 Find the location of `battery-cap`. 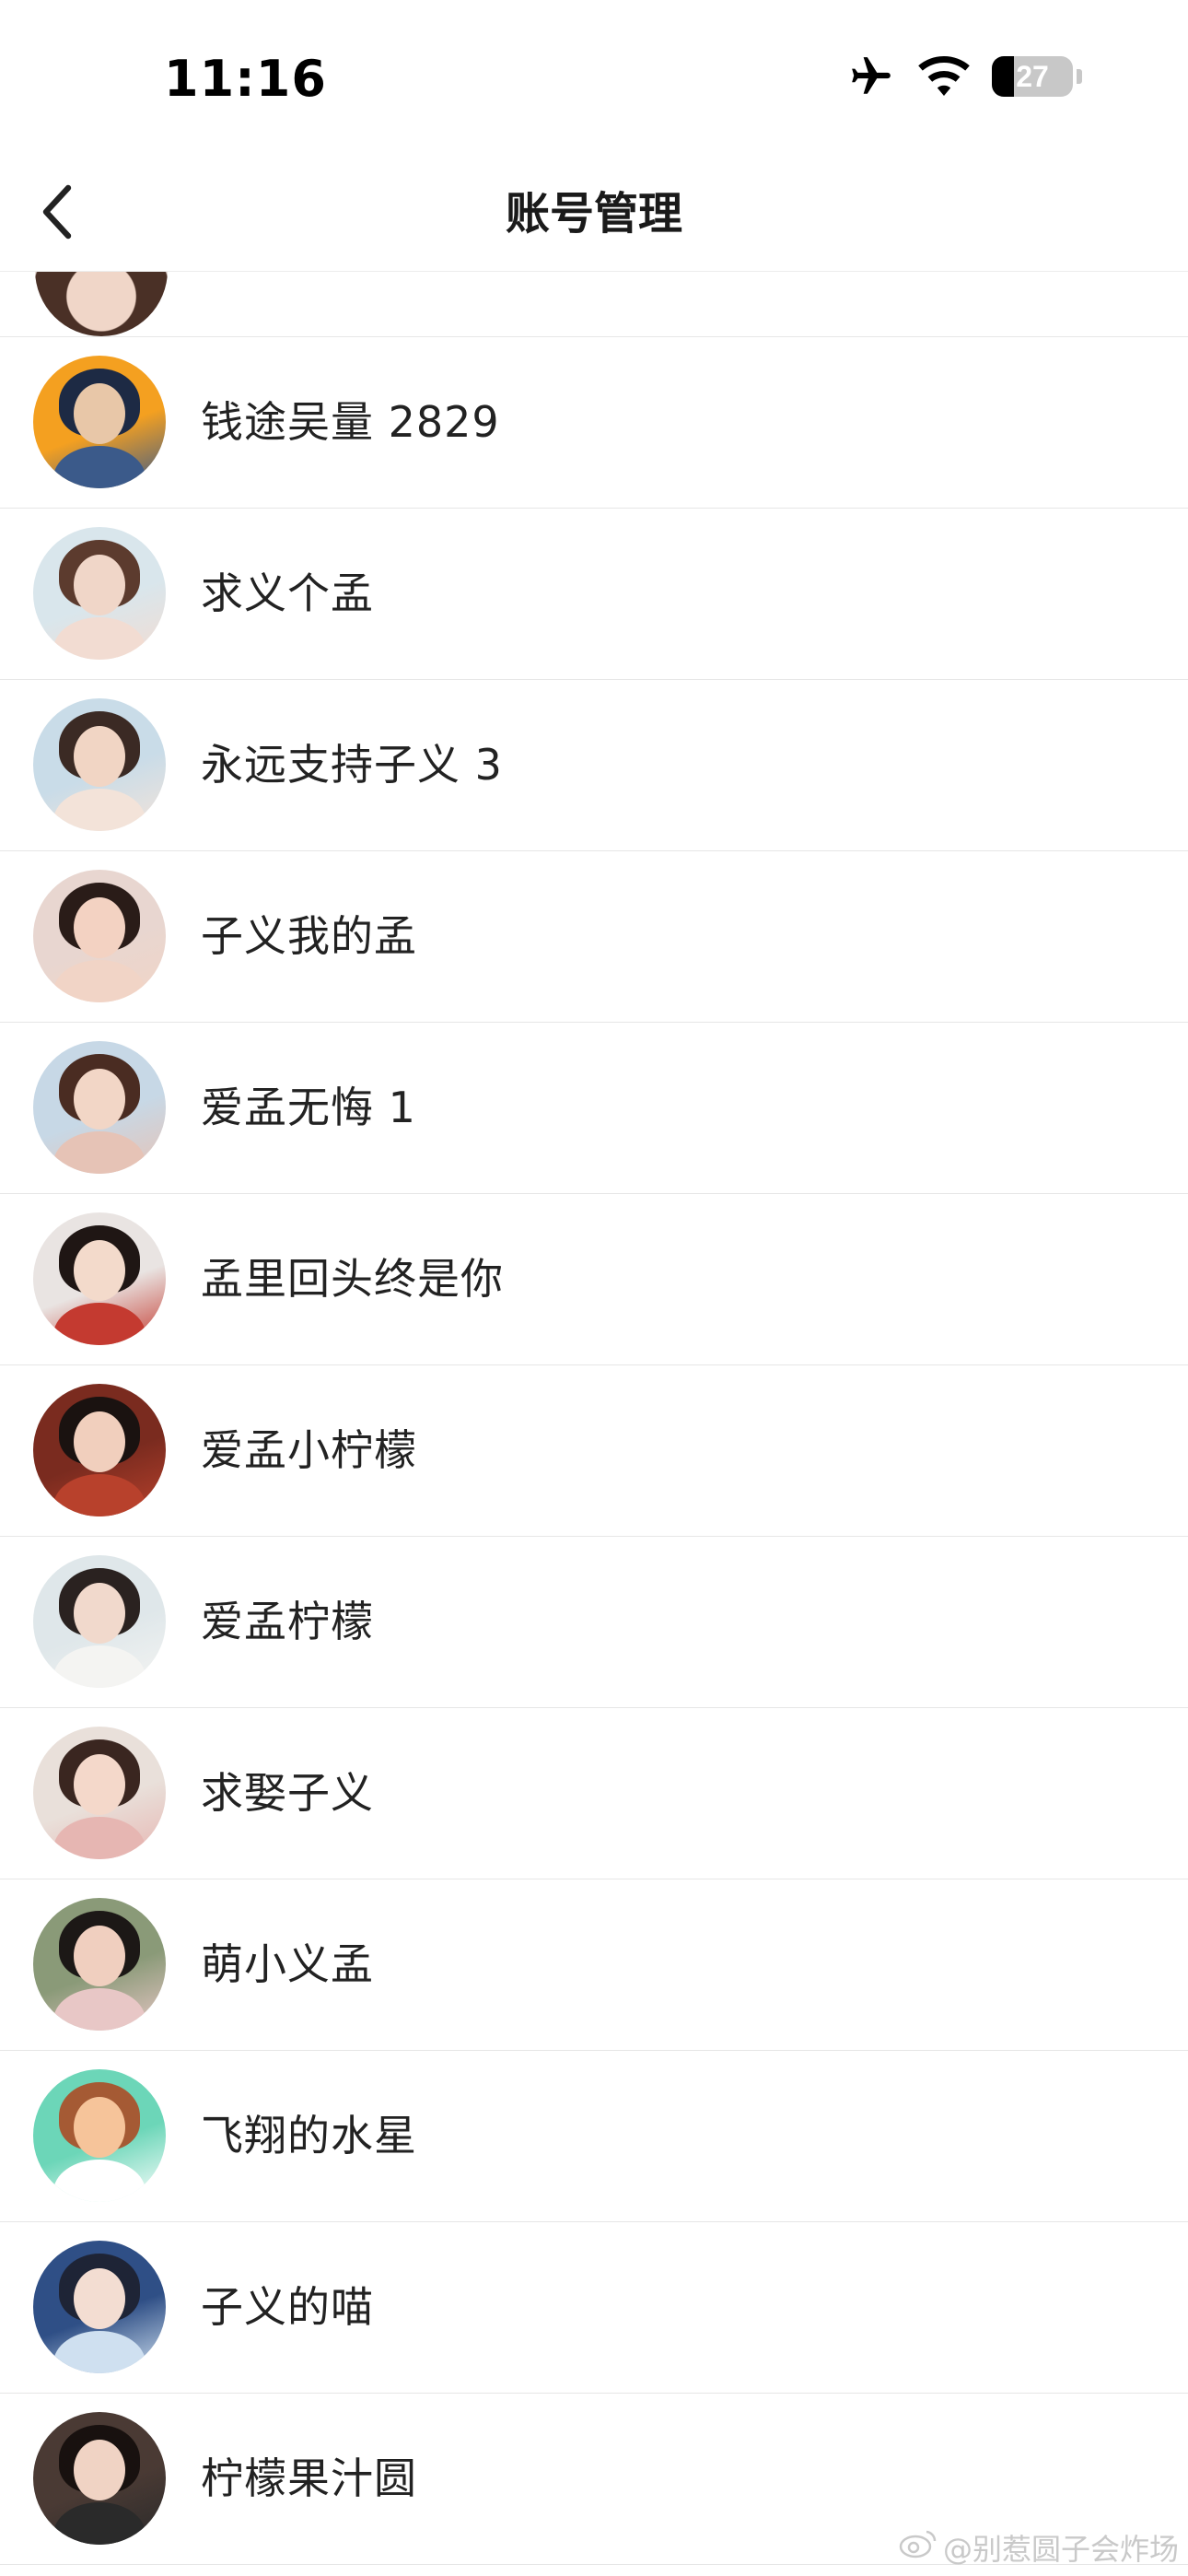

battery-cap is located at coordinates (1079, 76).